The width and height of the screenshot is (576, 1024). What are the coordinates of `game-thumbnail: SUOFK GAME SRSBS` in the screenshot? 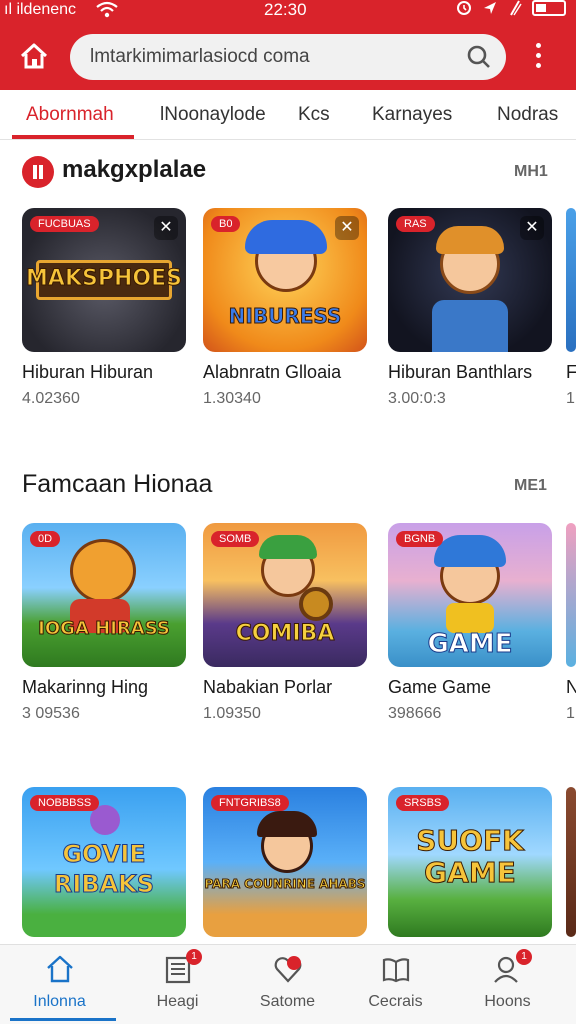 It's located at (470, 862).